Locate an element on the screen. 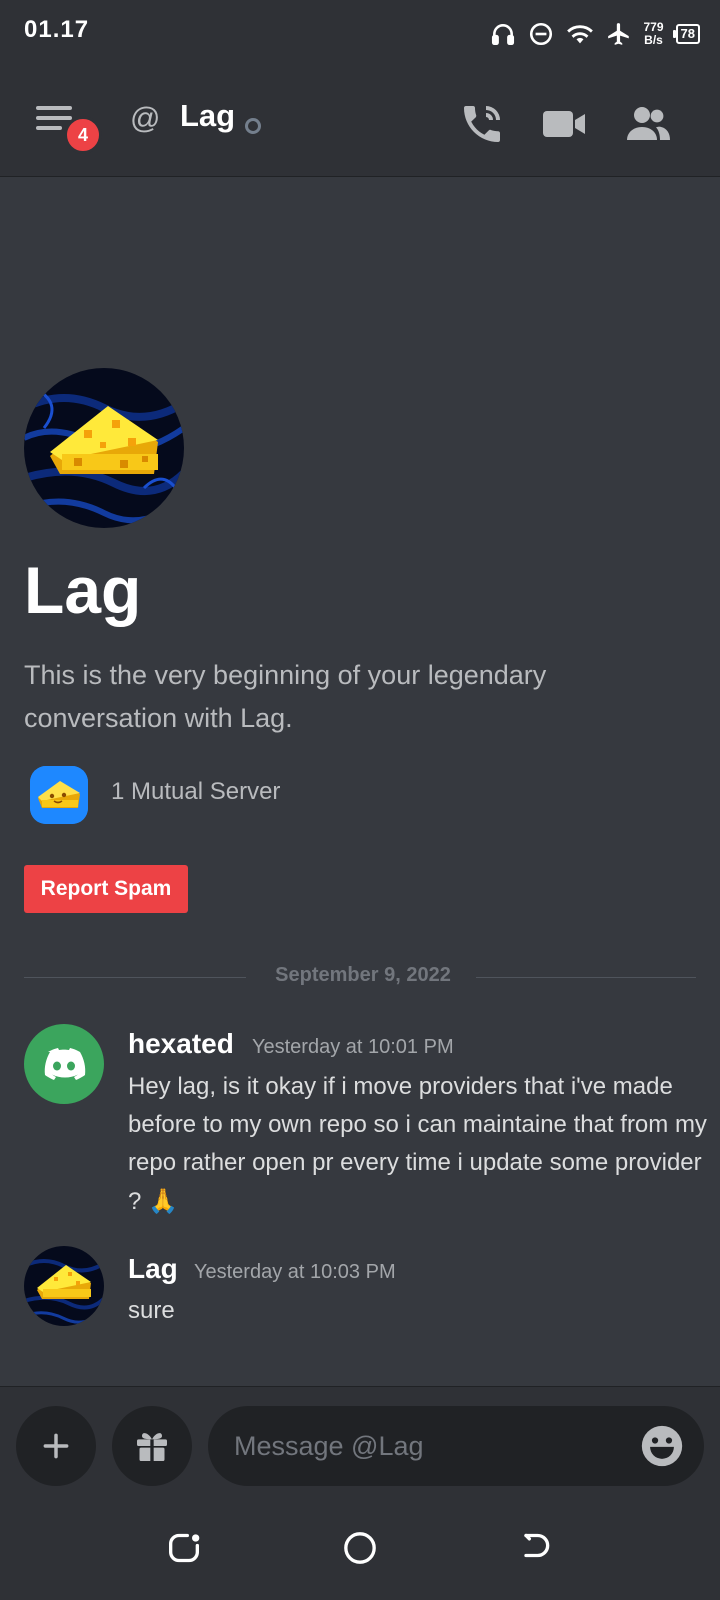 This screenshot has height=1600, width=720. recents-button is located at coordinates (184, 1548).